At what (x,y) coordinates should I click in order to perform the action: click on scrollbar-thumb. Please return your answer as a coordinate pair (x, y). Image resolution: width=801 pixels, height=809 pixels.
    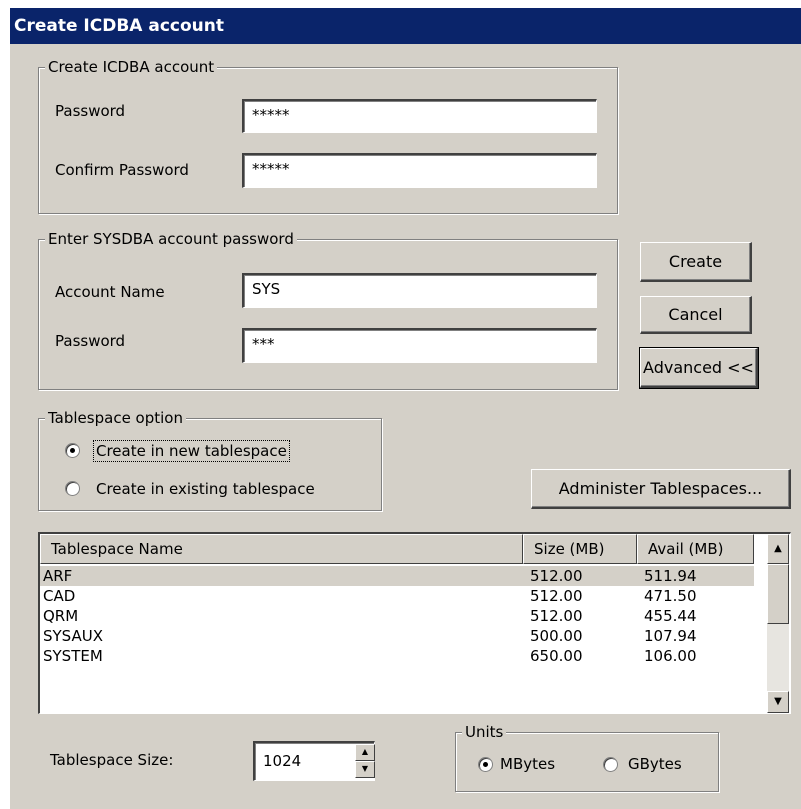
    Looking at the image, I should click on (778, 594).